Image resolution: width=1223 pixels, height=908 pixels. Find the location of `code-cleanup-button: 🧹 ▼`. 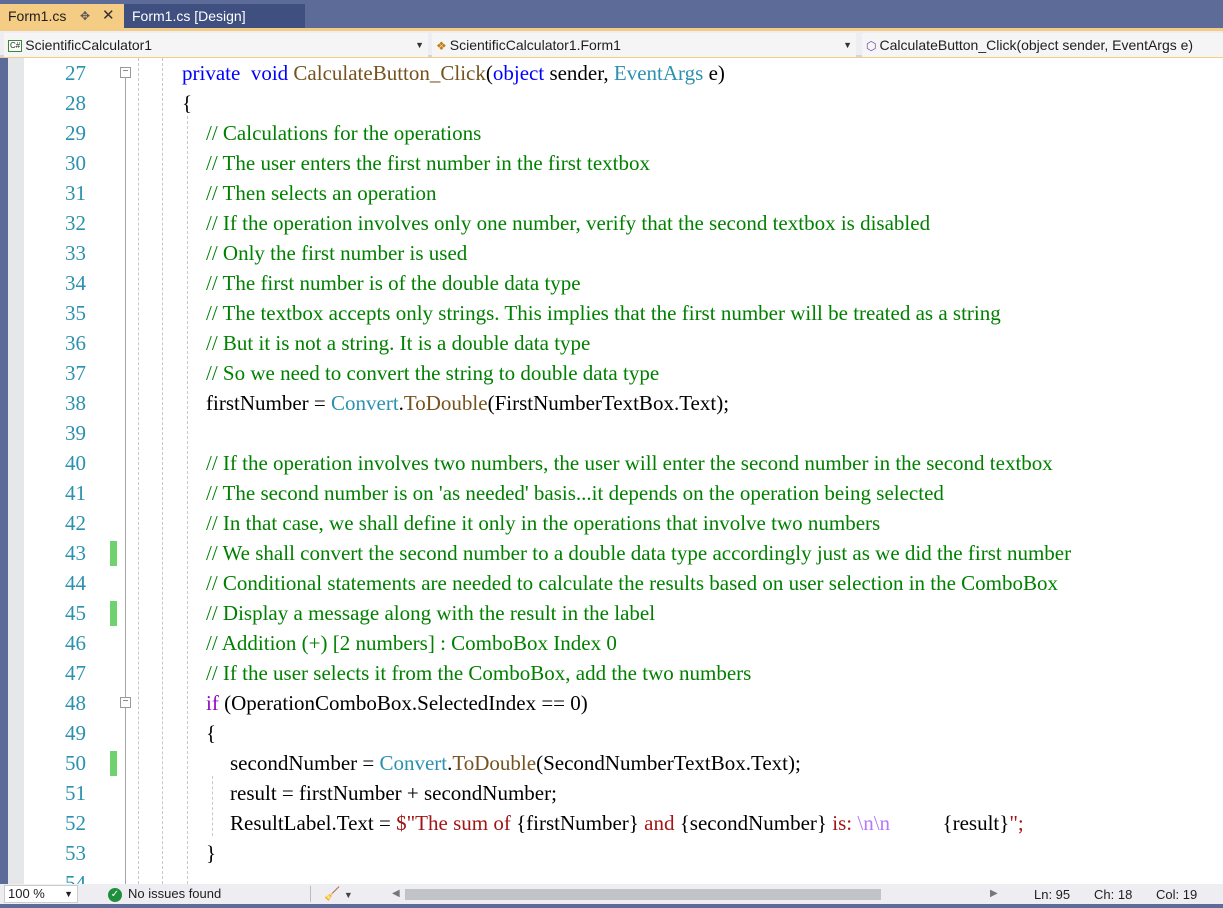

code-cleanup-button: 🧹 ▼ is located at coordinates (338, 894).